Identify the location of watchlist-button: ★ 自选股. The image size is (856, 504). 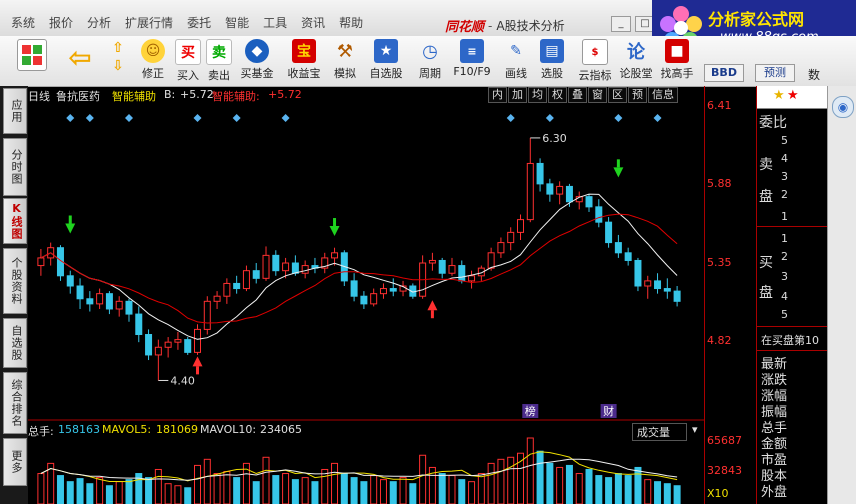
(386, 61).